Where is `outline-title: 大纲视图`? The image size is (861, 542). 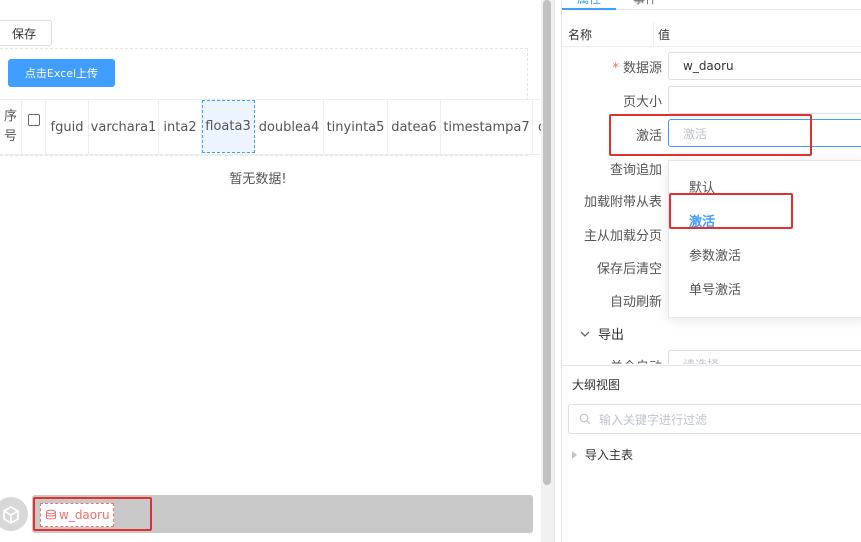
outline-title: 大纲视图 is located at coordinates (596, 385).